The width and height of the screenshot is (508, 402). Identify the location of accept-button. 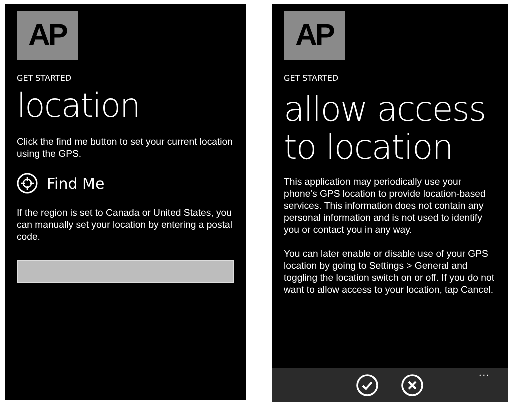
(367, 385).